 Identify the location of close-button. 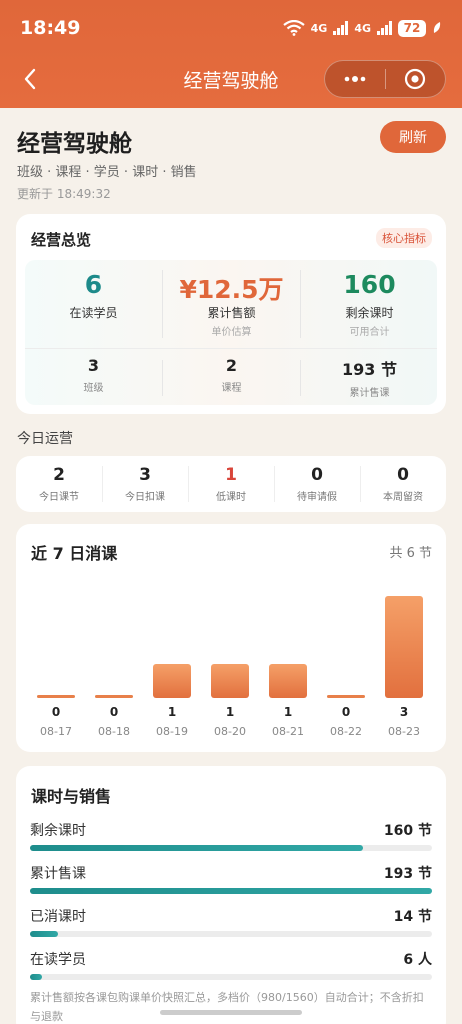
(415, 79).